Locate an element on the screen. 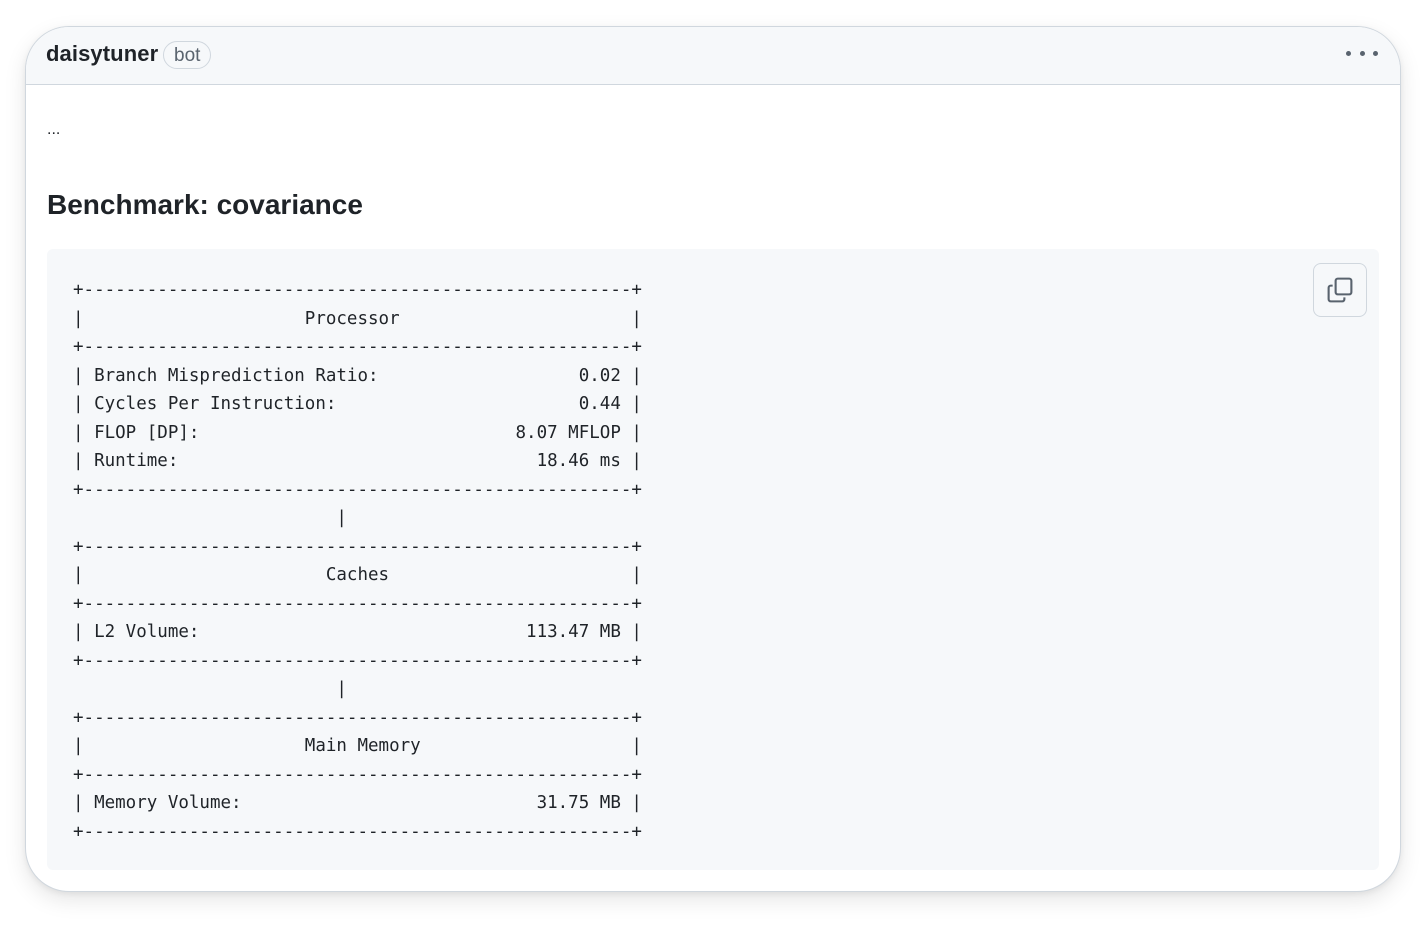 The height and width of the screenshot is (927, 1426). kebab-horizontal-icon is located at coordinates (1362, 53).